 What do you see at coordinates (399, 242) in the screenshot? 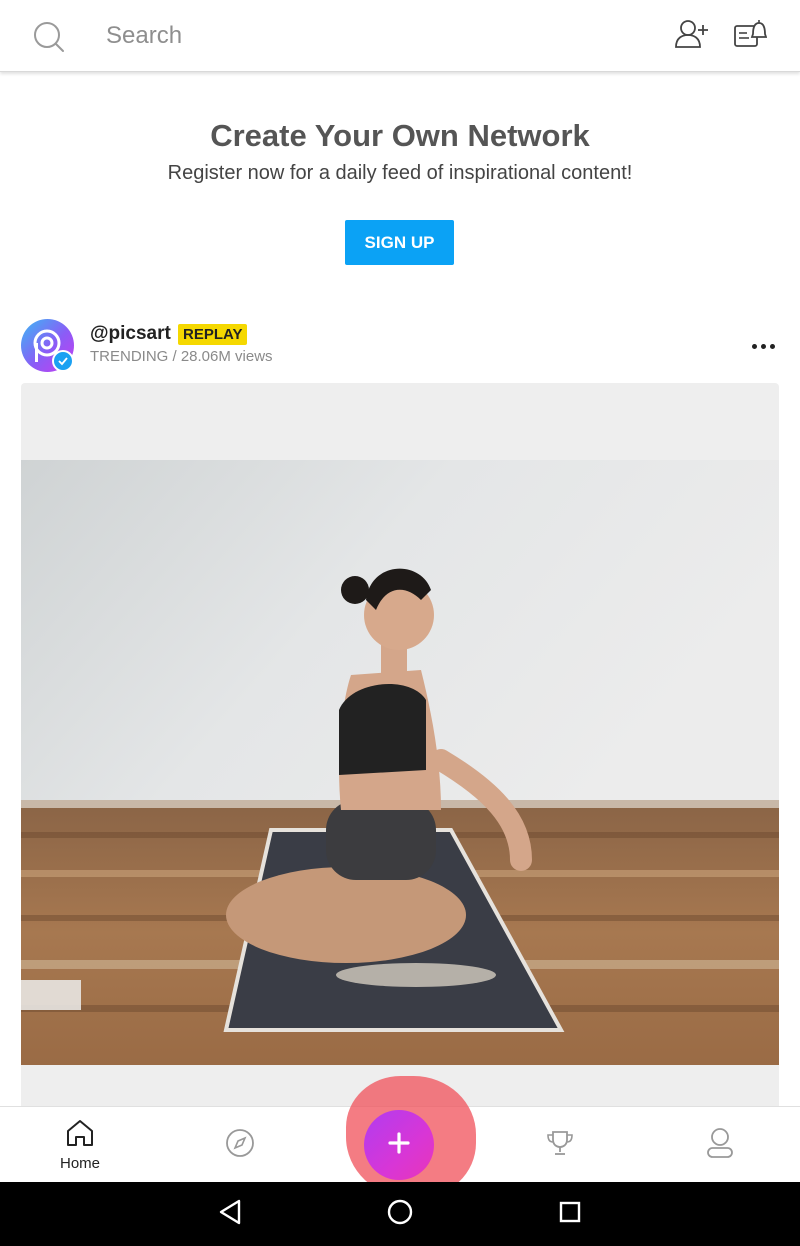
I see `sign-up-button: SIGN UP` at bounding box center [399, 242].